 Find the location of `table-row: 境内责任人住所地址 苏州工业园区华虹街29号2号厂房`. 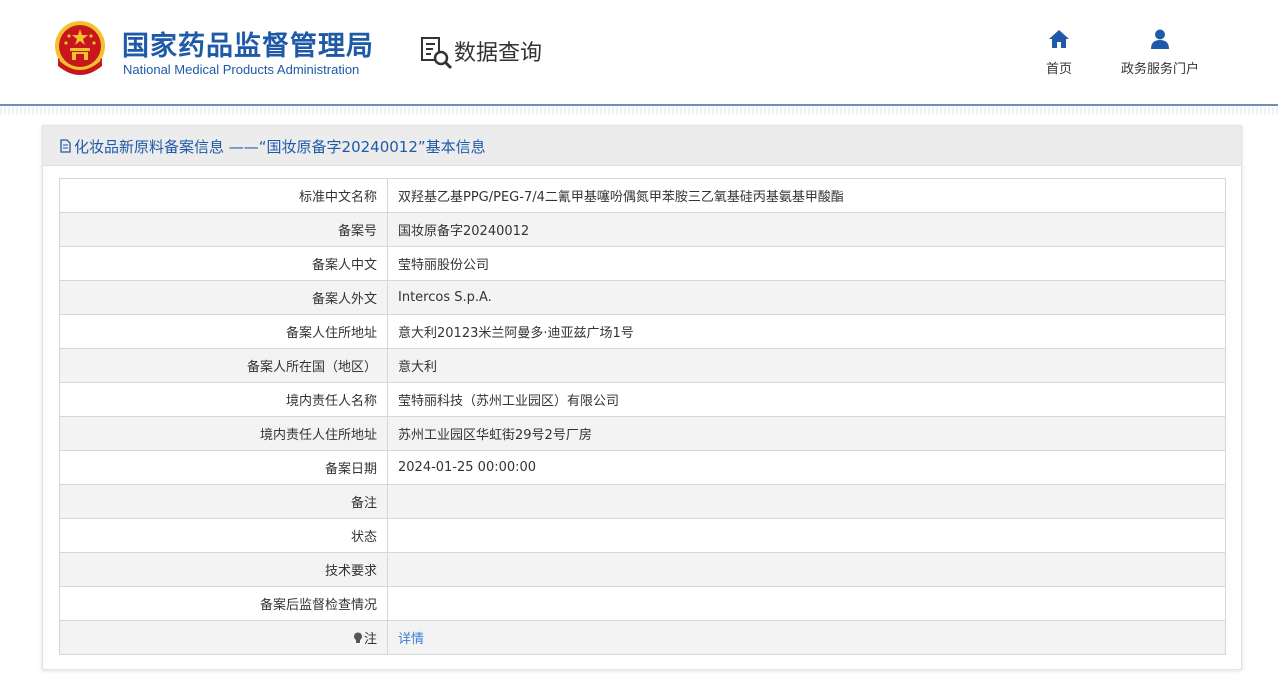

table-row: 境内责任人住所地址 苏州工业园区华虹街29号2号厂房 is located at coordinates (642, 433).